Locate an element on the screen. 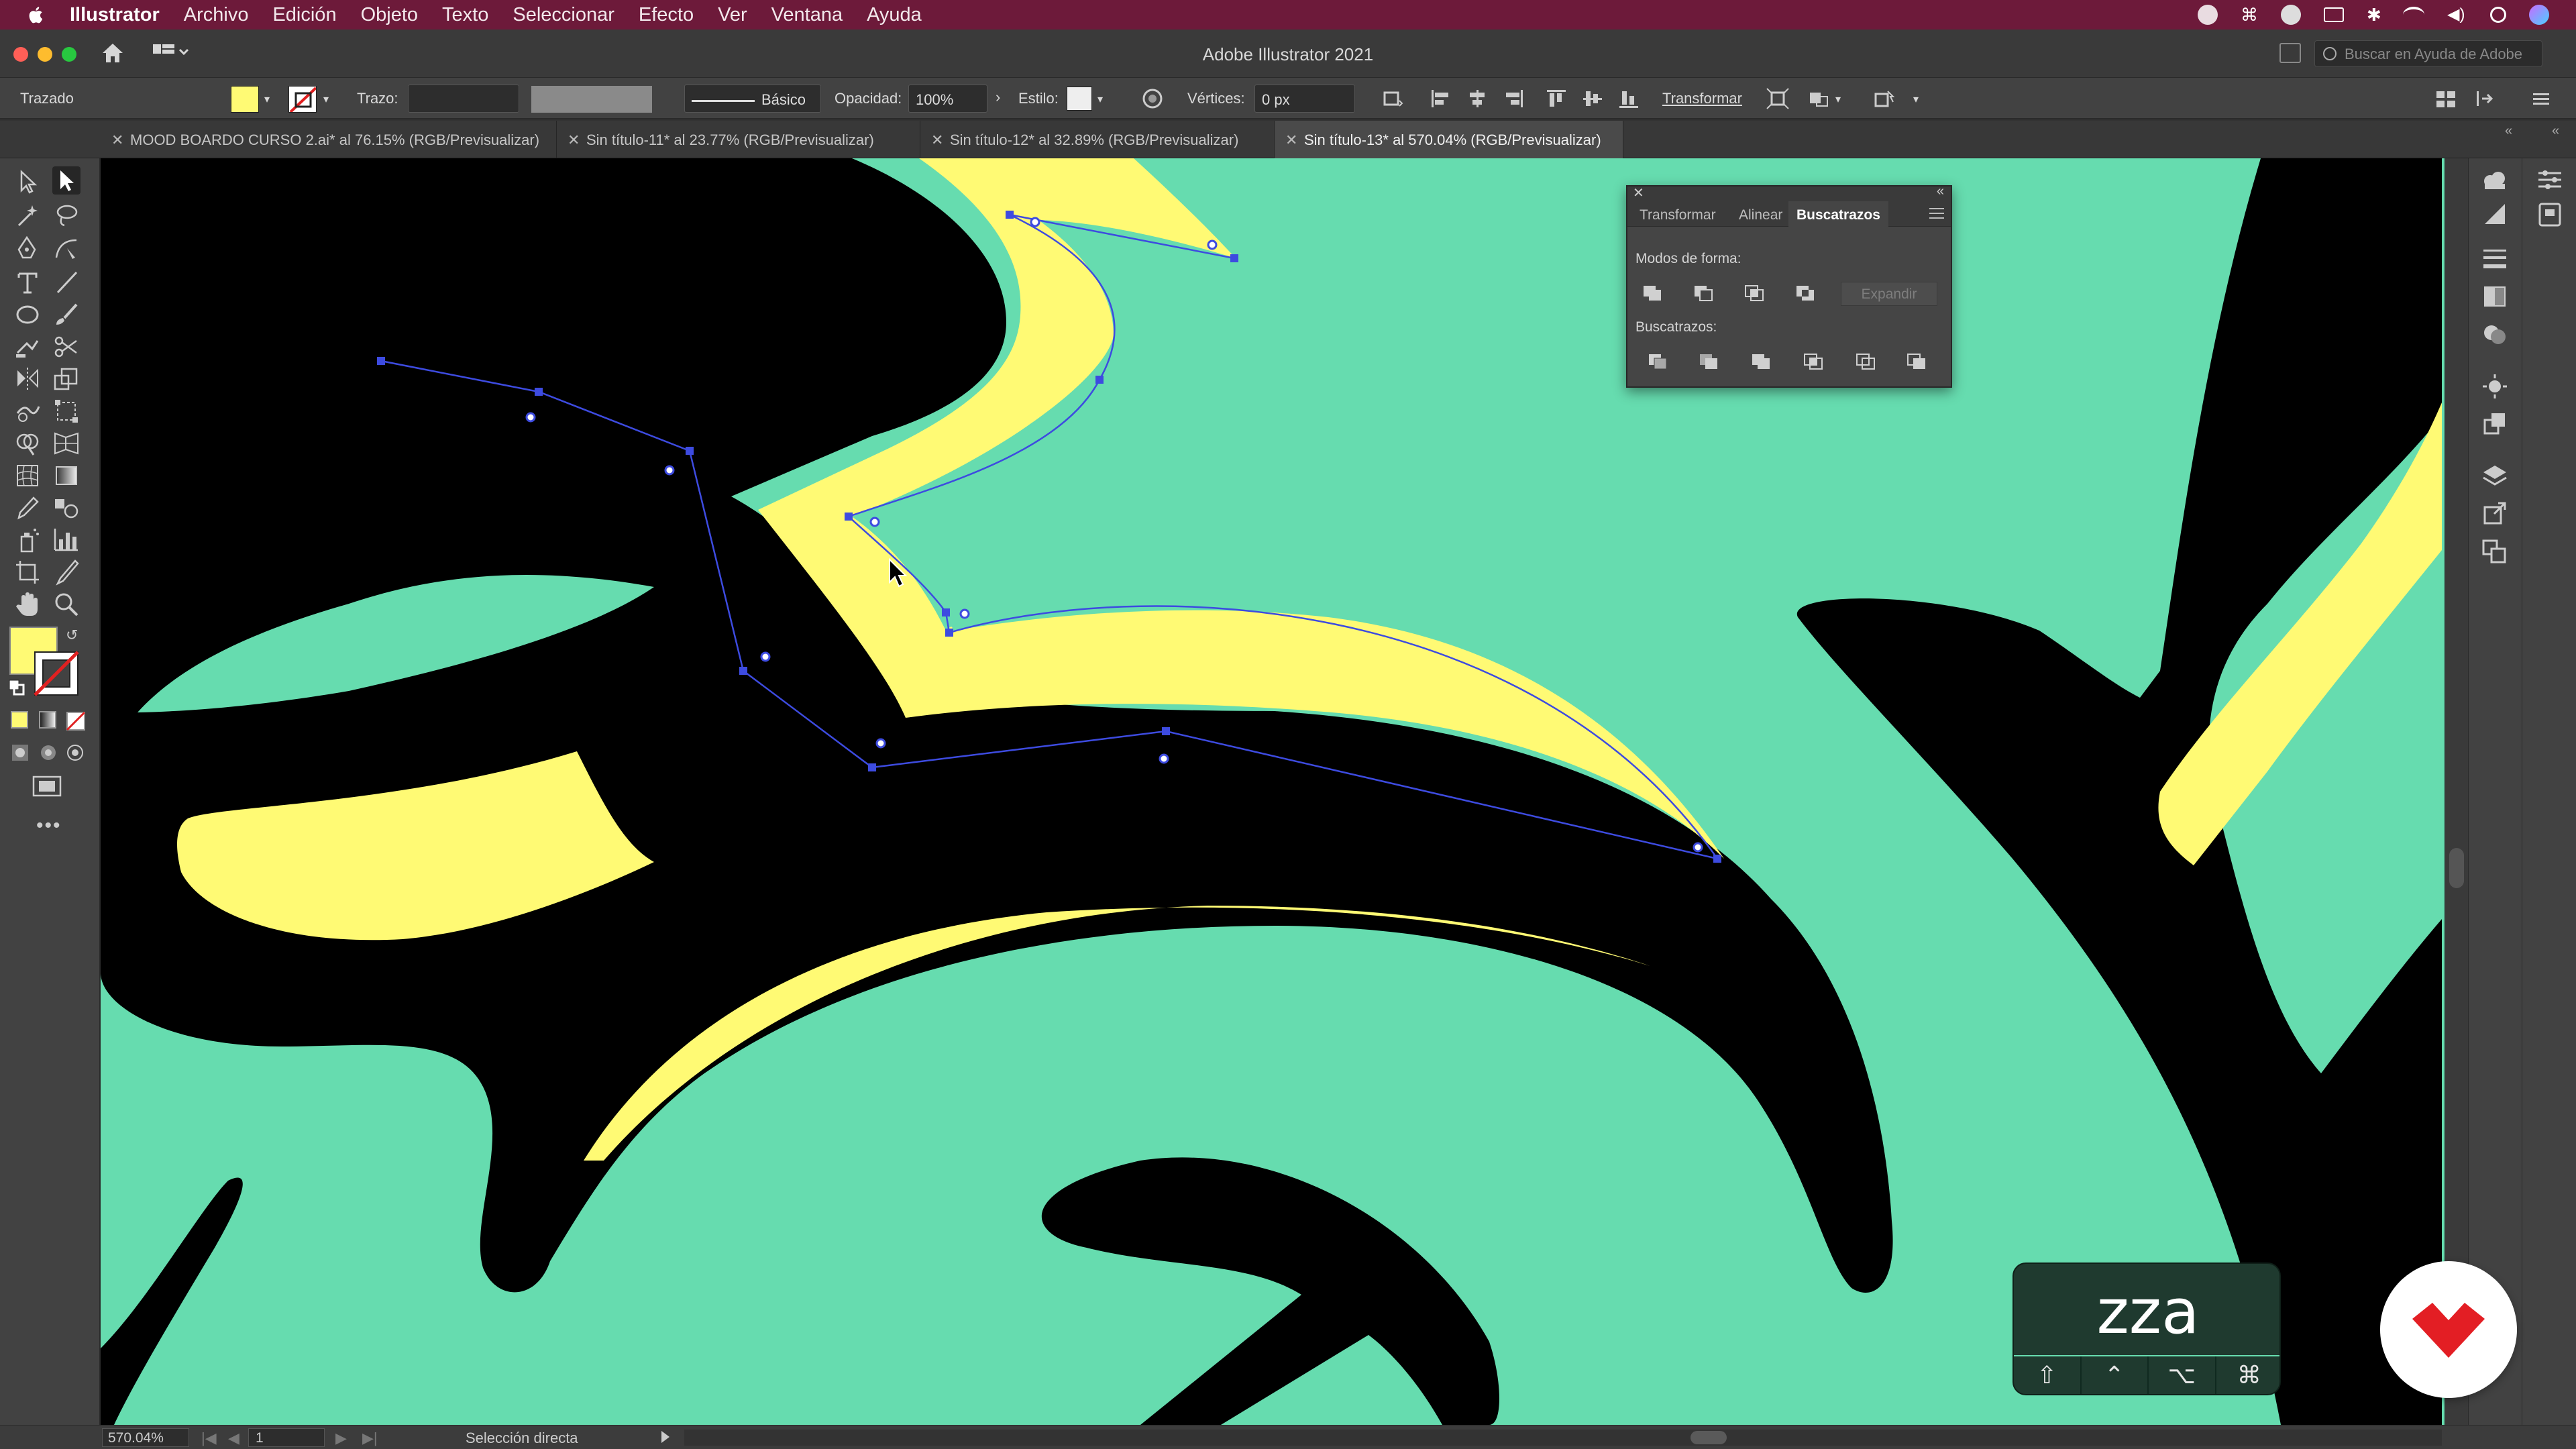 This screenshot has height=1449, width=2576. panel-toggle-icon is located at coordinates (2290, 53).